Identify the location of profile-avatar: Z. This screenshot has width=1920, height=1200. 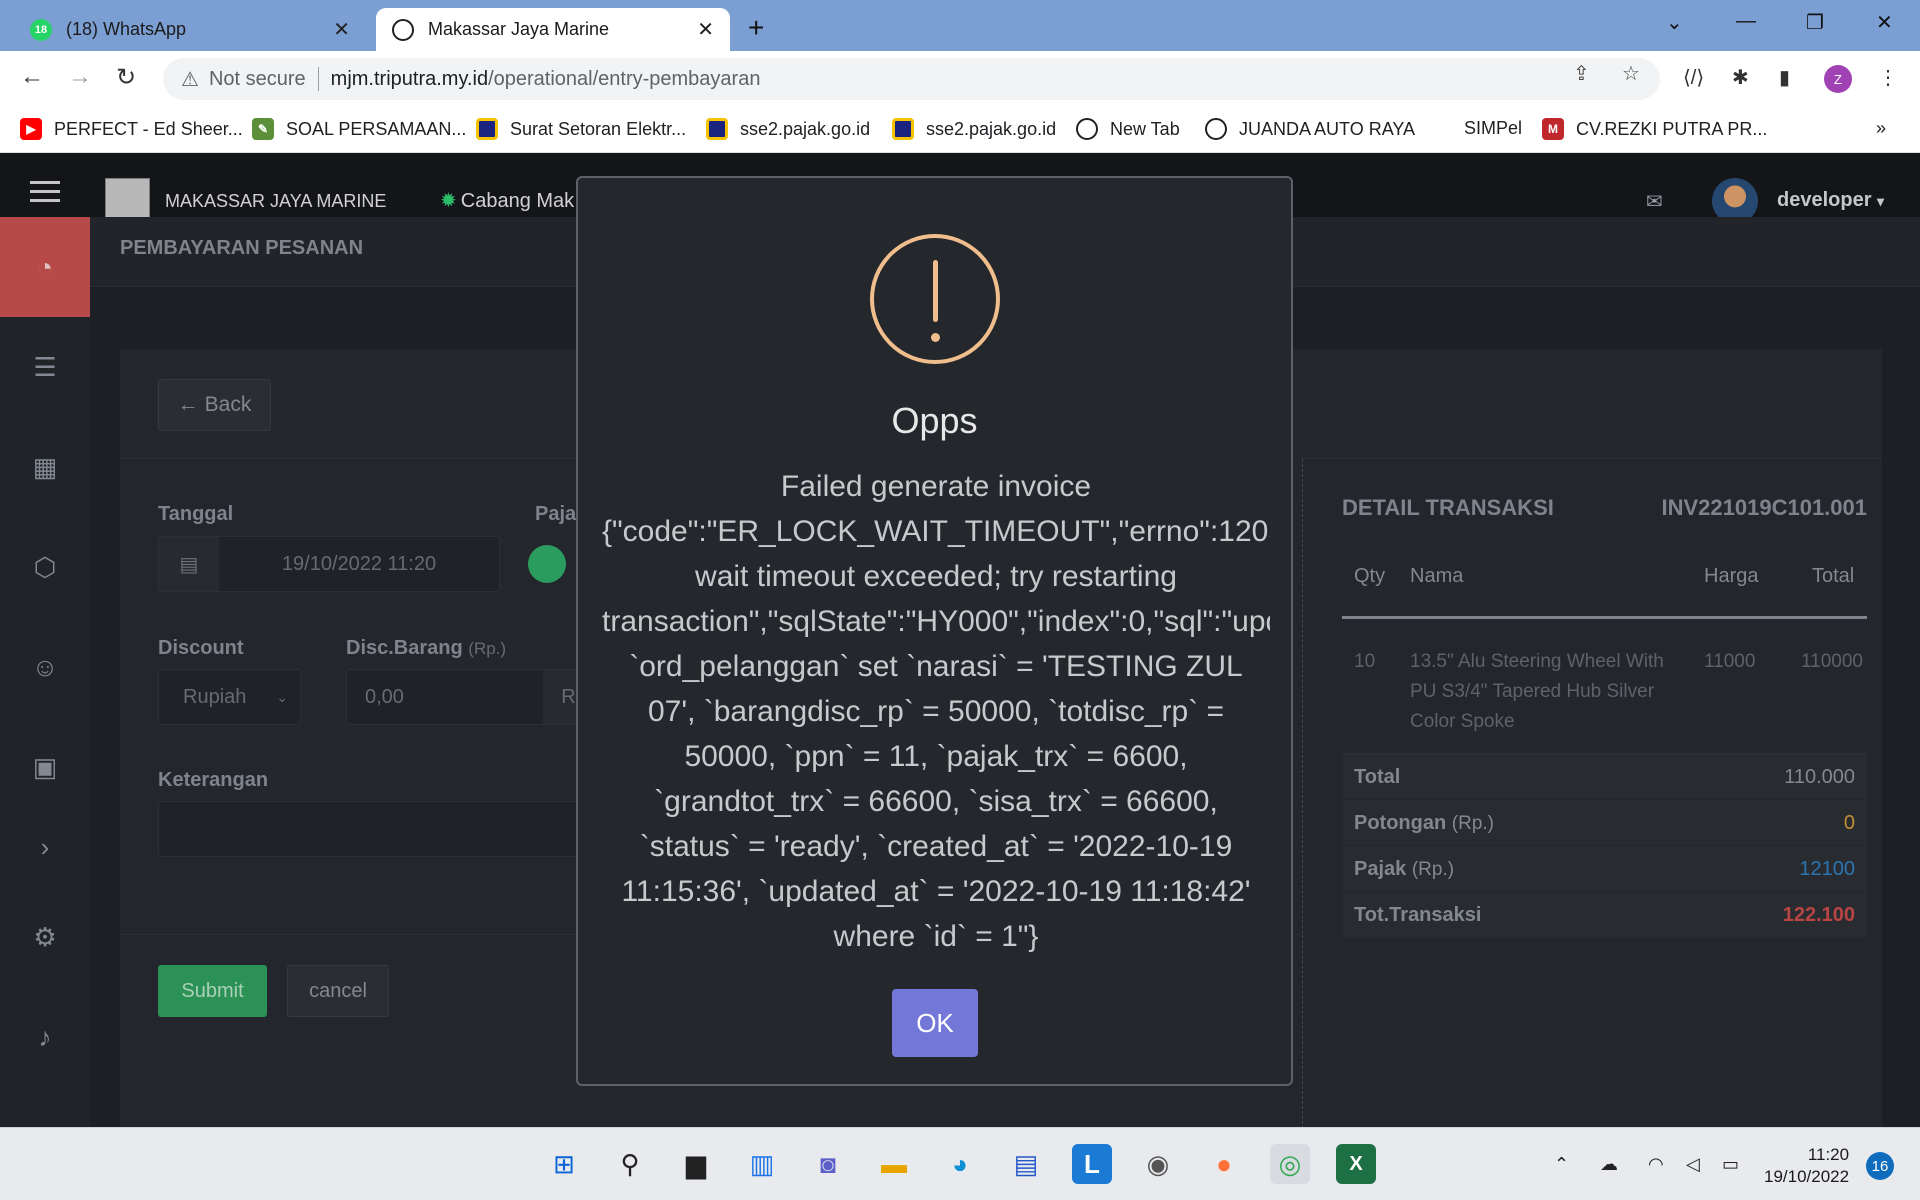
(1838, 79).